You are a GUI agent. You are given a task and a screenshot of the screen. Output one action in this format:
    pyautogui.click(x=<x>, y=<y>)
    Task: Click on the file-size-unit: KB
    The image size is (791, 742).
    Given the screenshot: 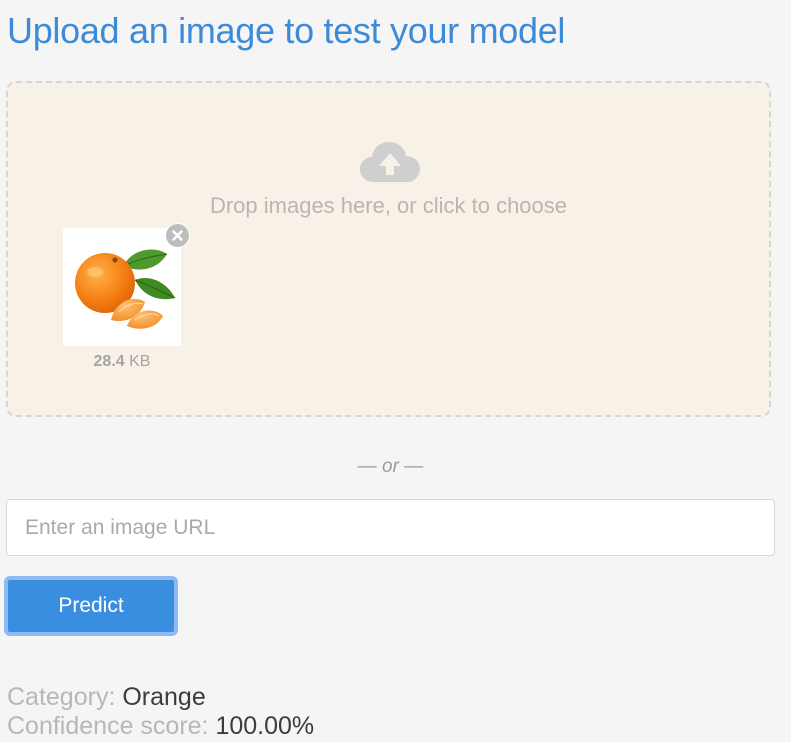 What is the action you would take?
    pyautogui.click(x=140, y=361)
    